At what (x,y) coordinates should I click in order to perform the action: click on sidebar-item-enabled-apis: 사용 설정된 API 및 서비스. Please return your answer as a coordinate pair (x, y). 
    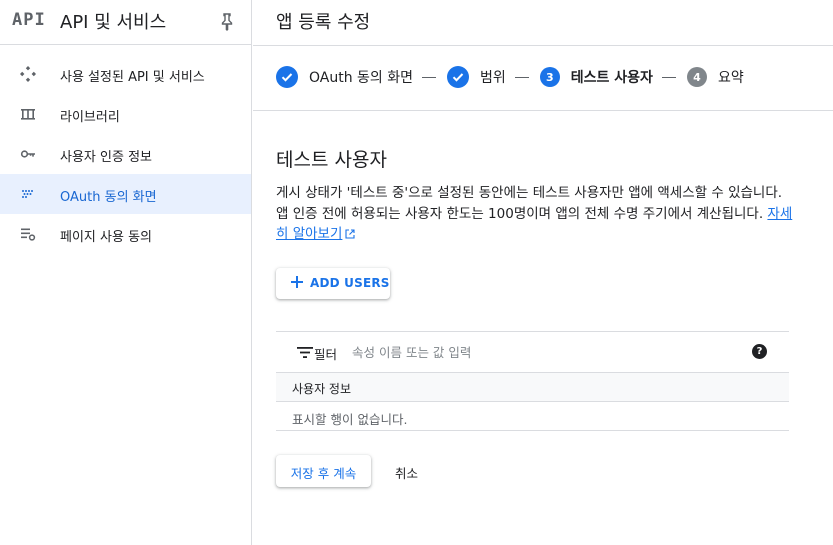
    Looking at the image, I should click on (125, 74).